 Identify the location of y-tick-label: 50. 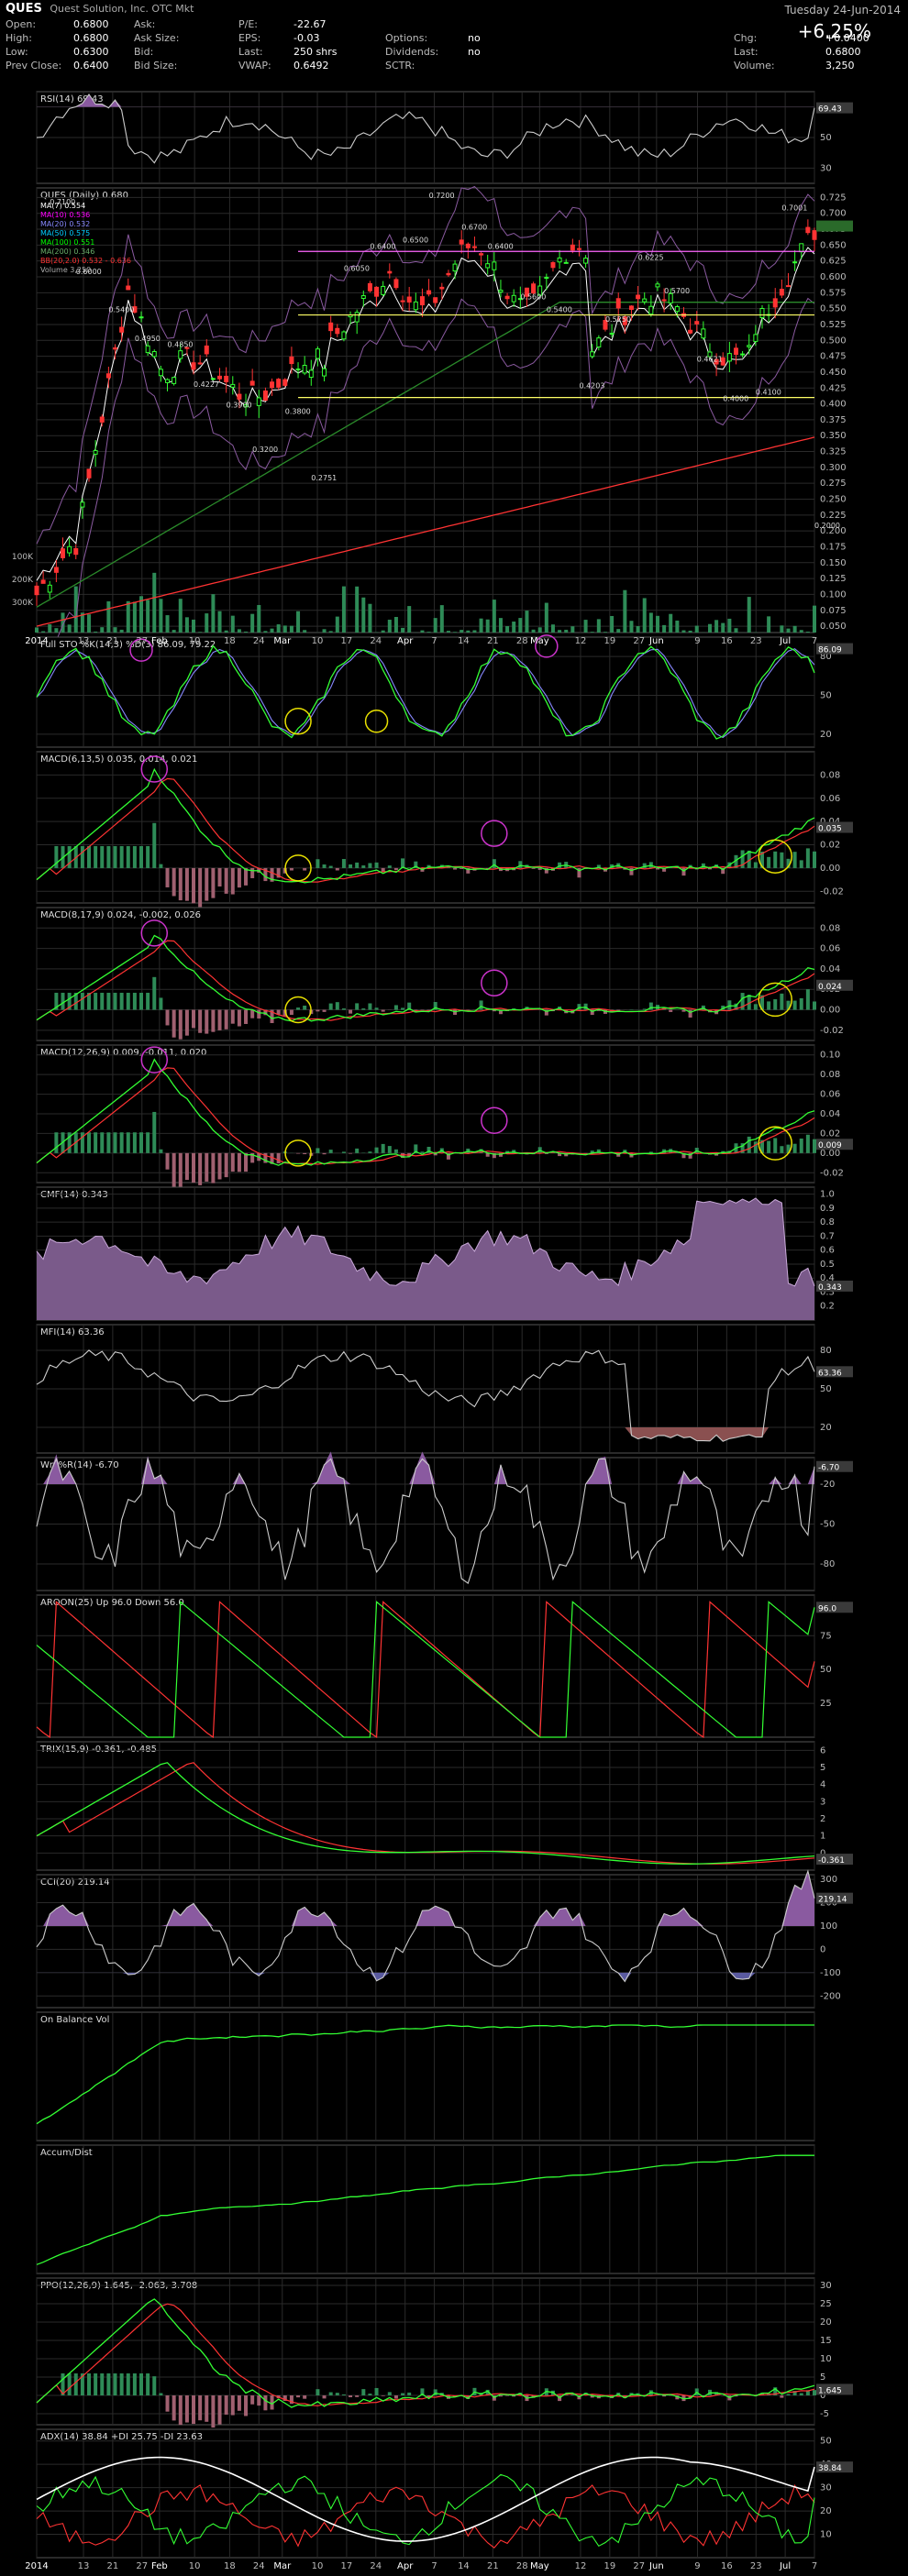
(826, 1389).